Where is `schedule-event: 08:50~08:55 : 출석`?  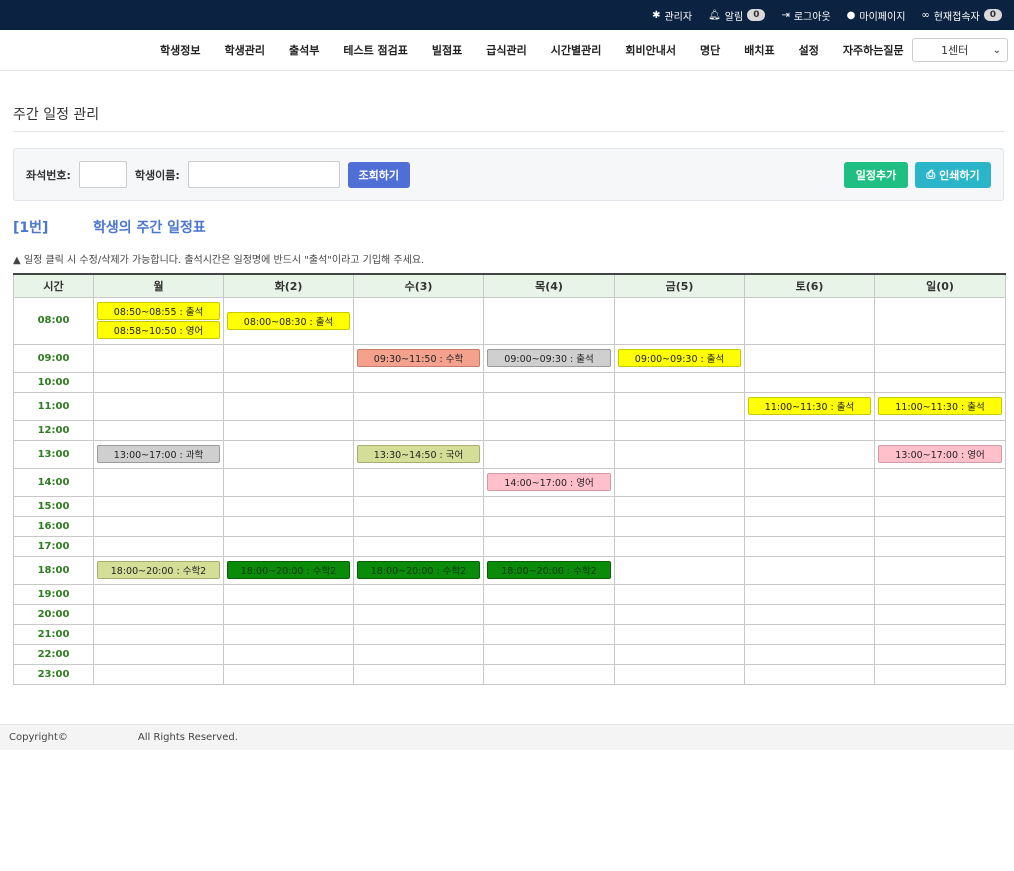
schedule-event: 08:50~08:55 : 출석 is located at coordinates (158, 311).